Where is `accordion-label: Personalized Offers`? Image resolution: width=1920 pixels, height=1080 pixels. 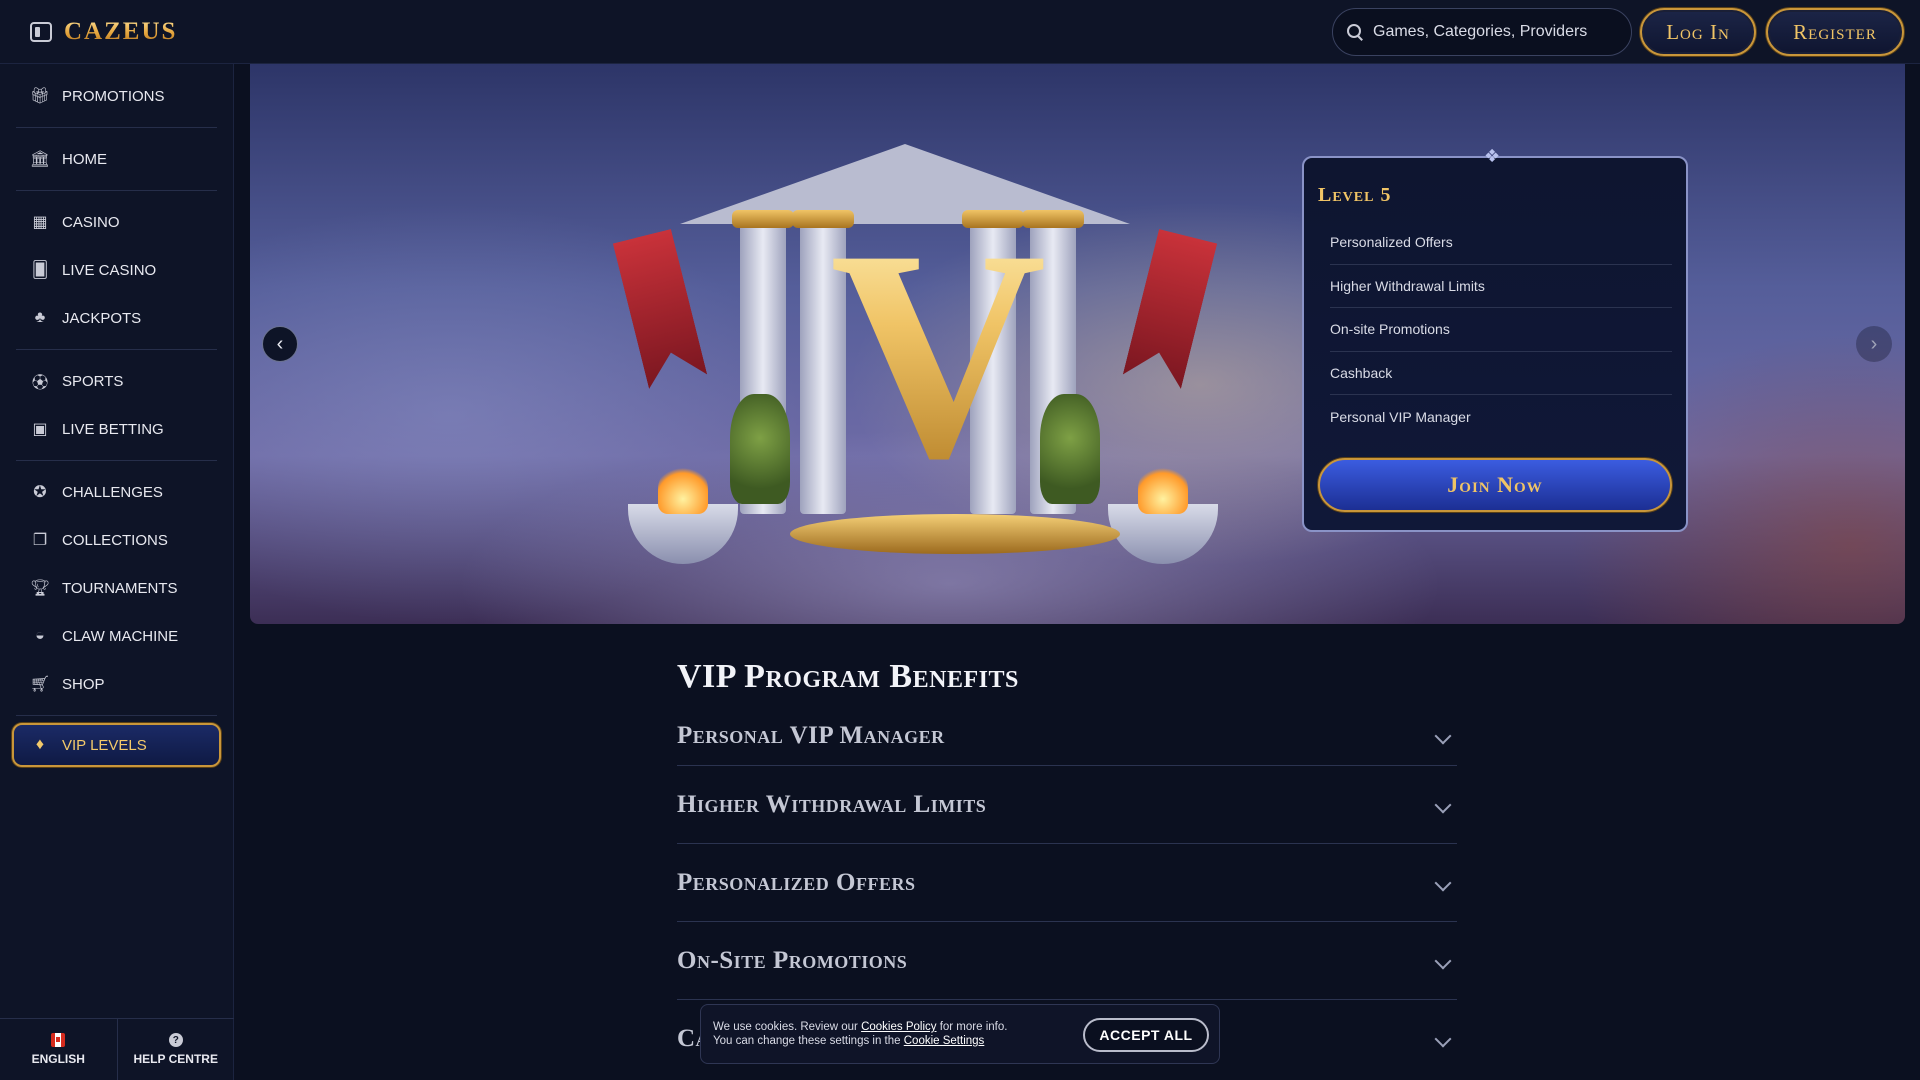
accordion-label: Personalized Offers is located at coordinates (796, 882).